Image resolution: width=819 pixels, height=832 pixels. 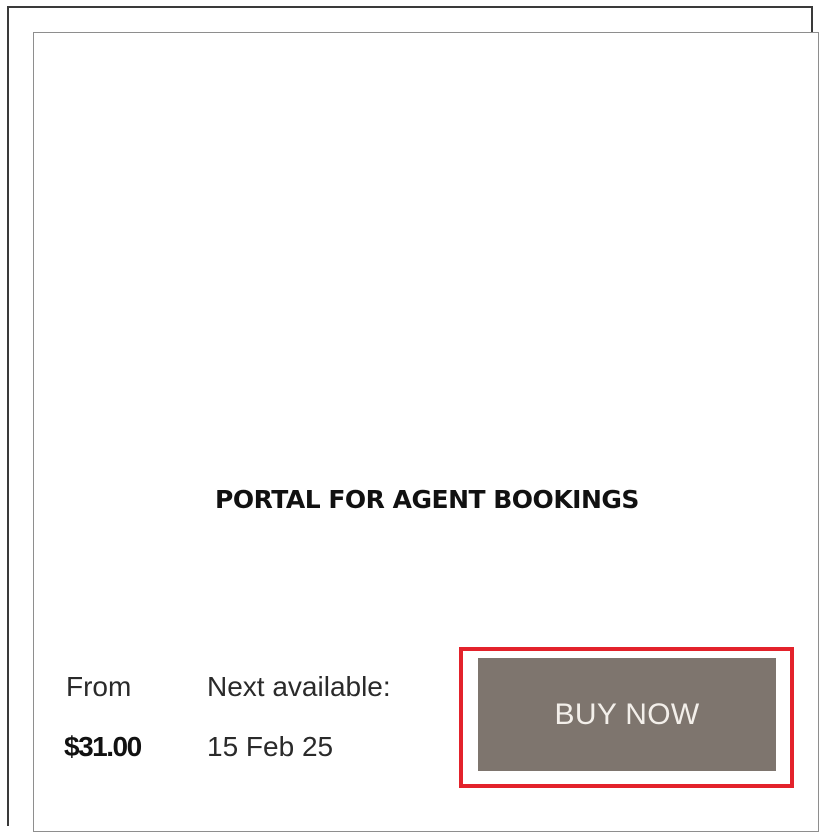 I want to click on availability-label: Next available:, so click(x=299, y=686).